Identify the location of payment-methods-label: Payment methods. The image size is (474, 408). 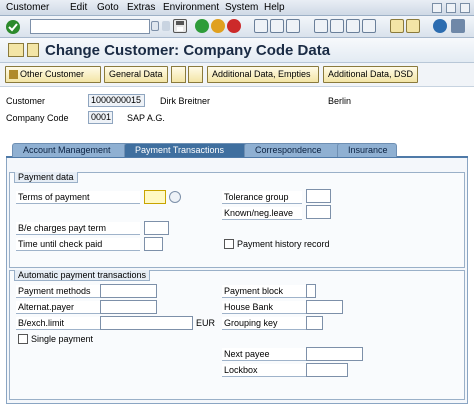
(58, 291).